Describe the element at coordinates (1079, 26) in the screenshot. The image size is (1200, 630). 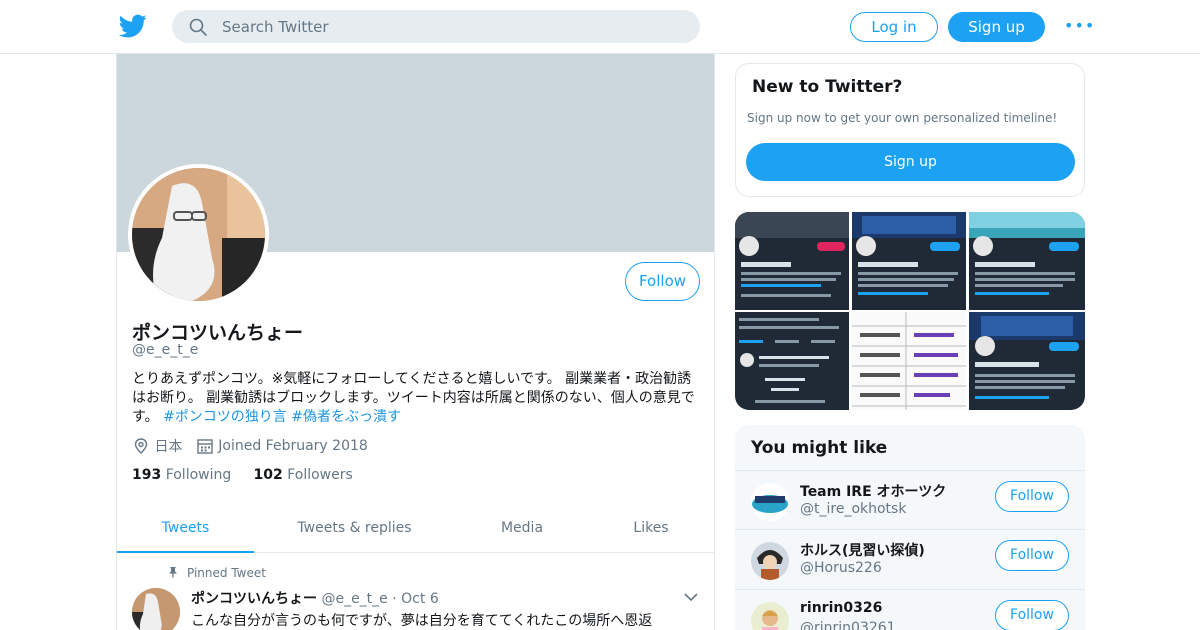
I see `more-options-icon: •••` at that location.